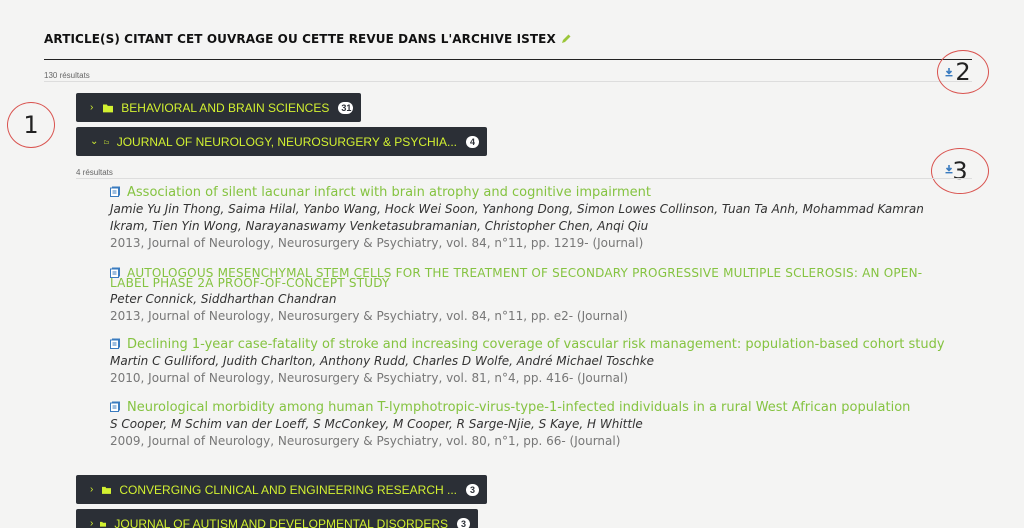 This screenshot has height=528, width=1024. What do you see at coordinates (225, 107) in the screenshot?
I see `folder-label: BEHAVIORAL AND BRAIN SCIENCES` at bounding box center [225, 107].